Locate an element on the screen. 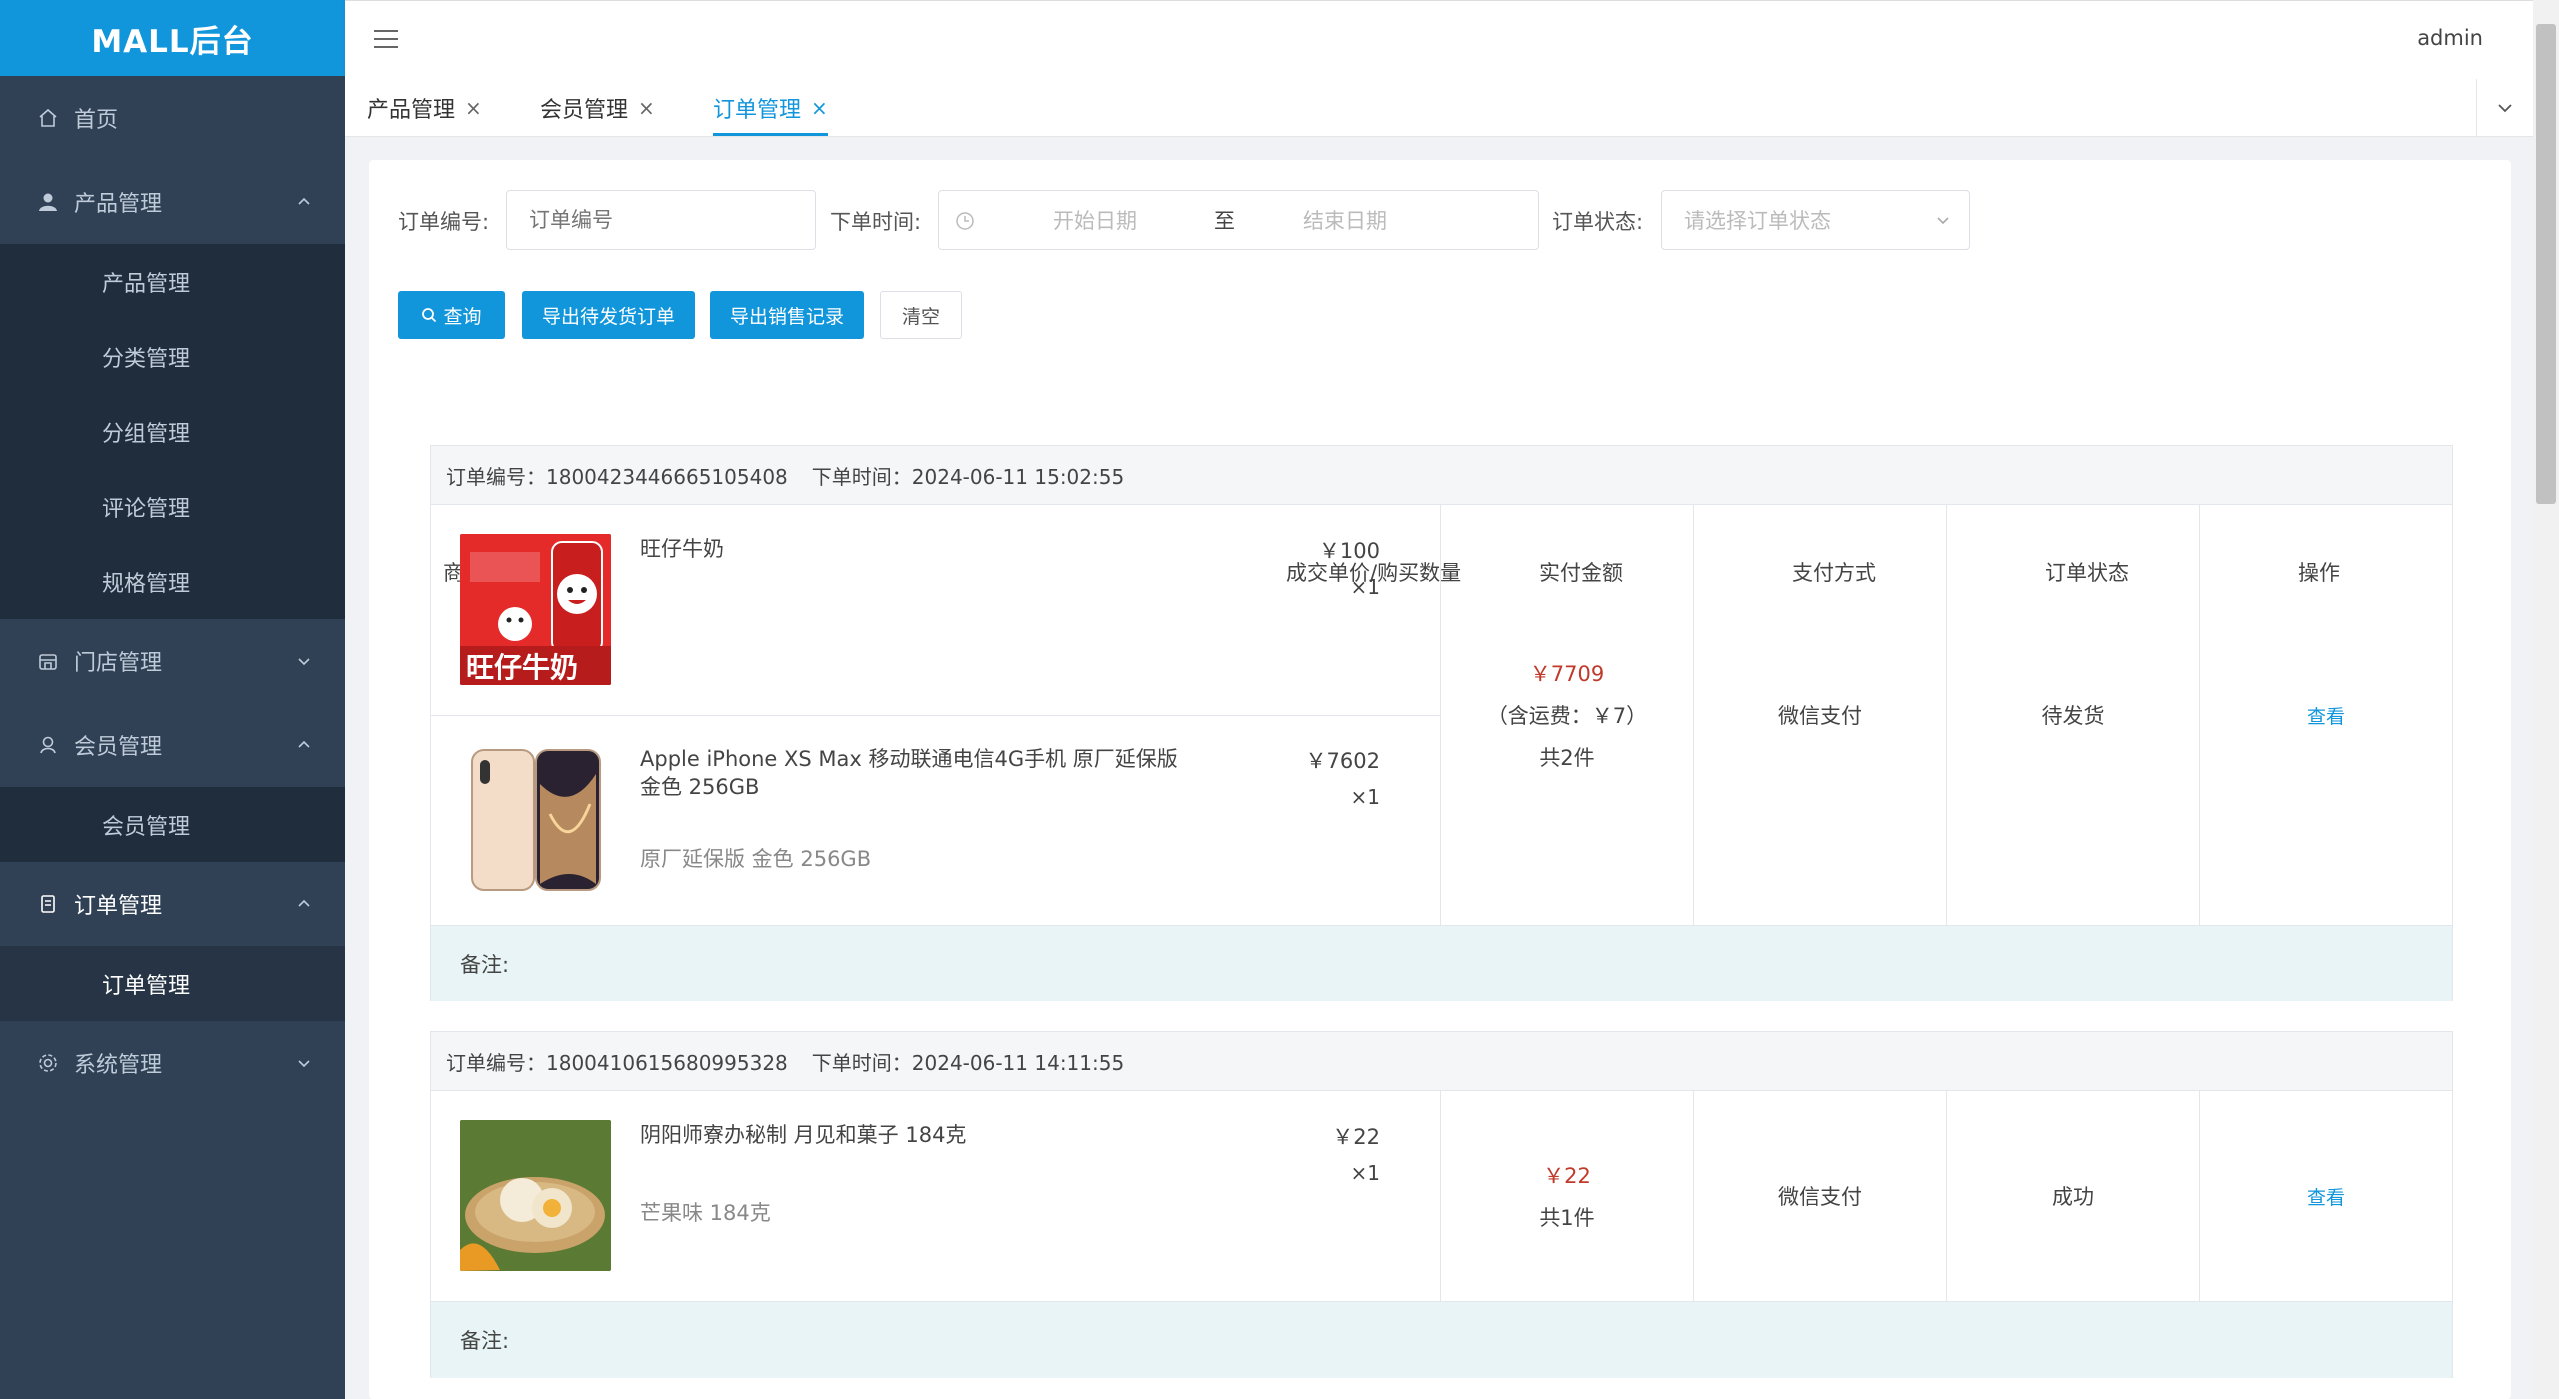  search-button: 查询 is located at coordinates (451, 315).